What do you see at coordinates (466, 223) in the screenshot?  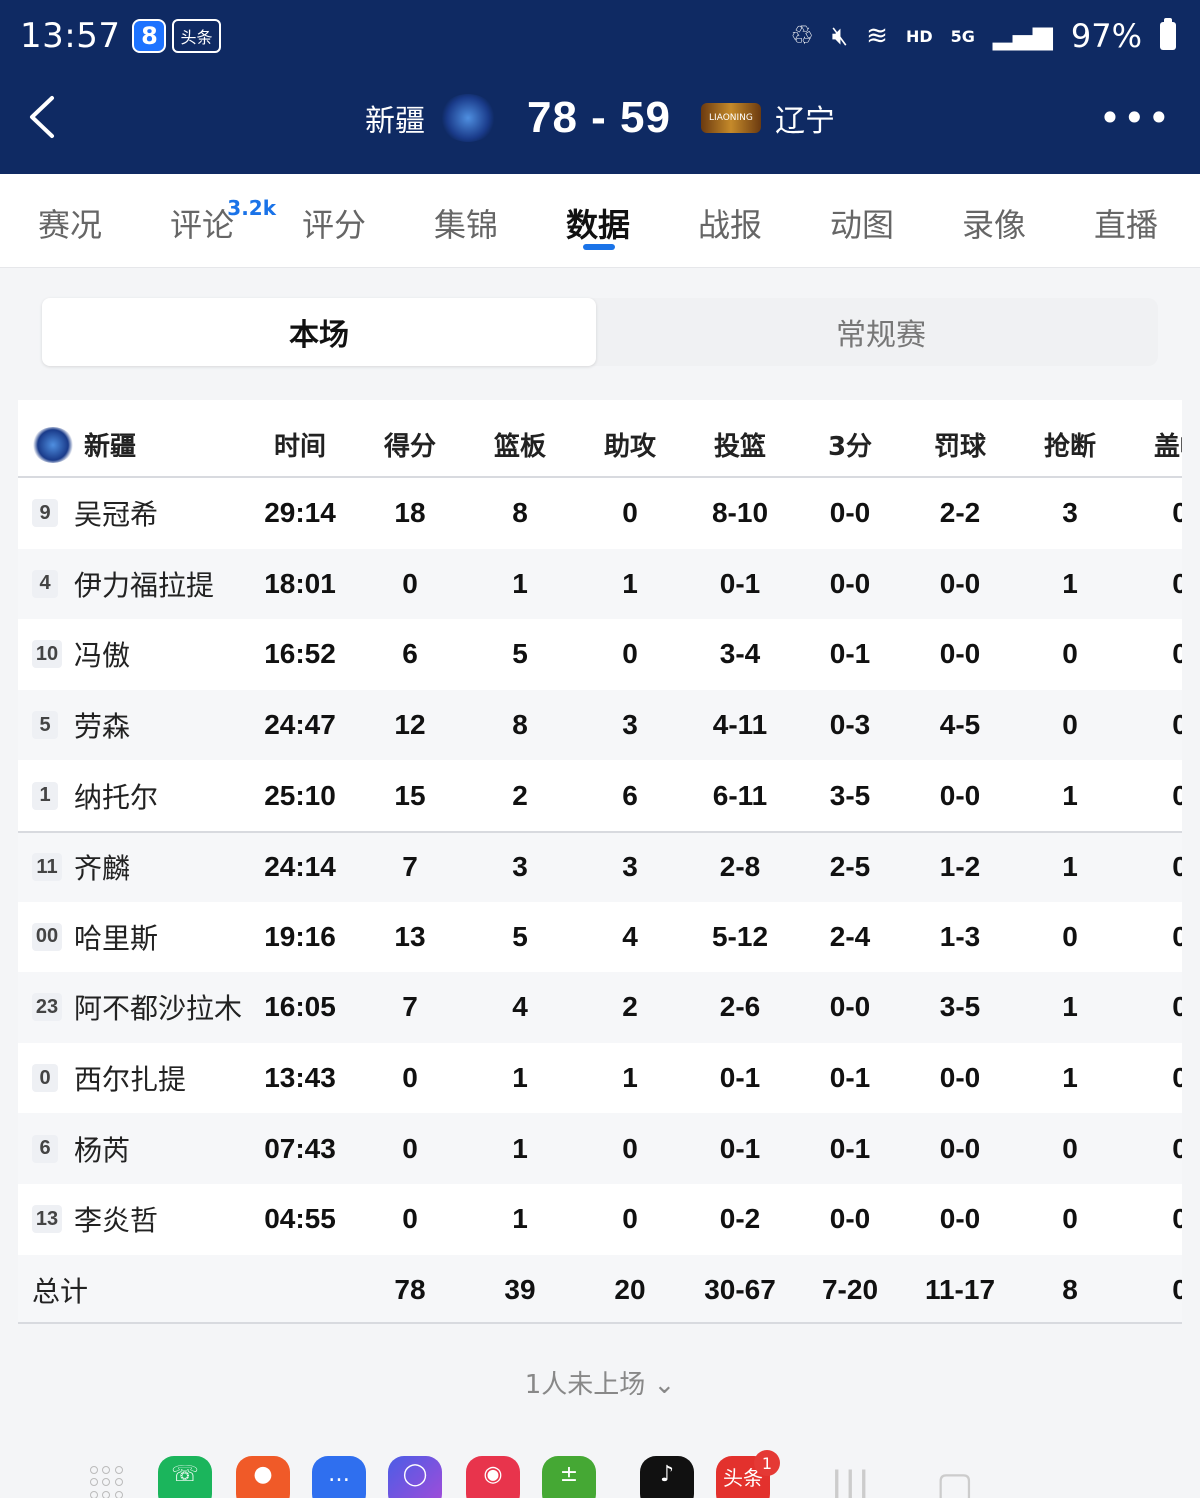 I see `tab-highlights: 集锦` at bounding box center [466, 223].